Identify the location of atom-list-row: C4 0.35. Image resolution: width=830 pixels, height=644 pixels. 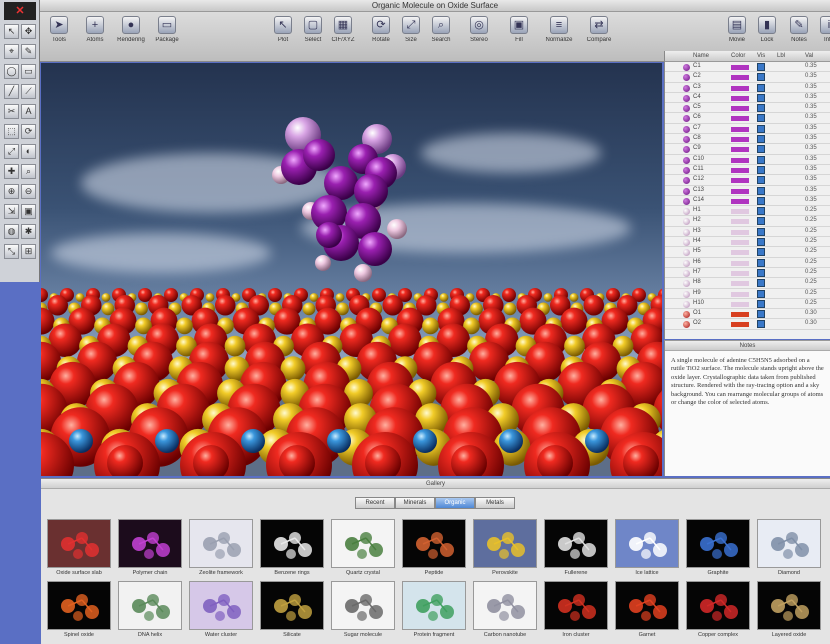
(747, 98).